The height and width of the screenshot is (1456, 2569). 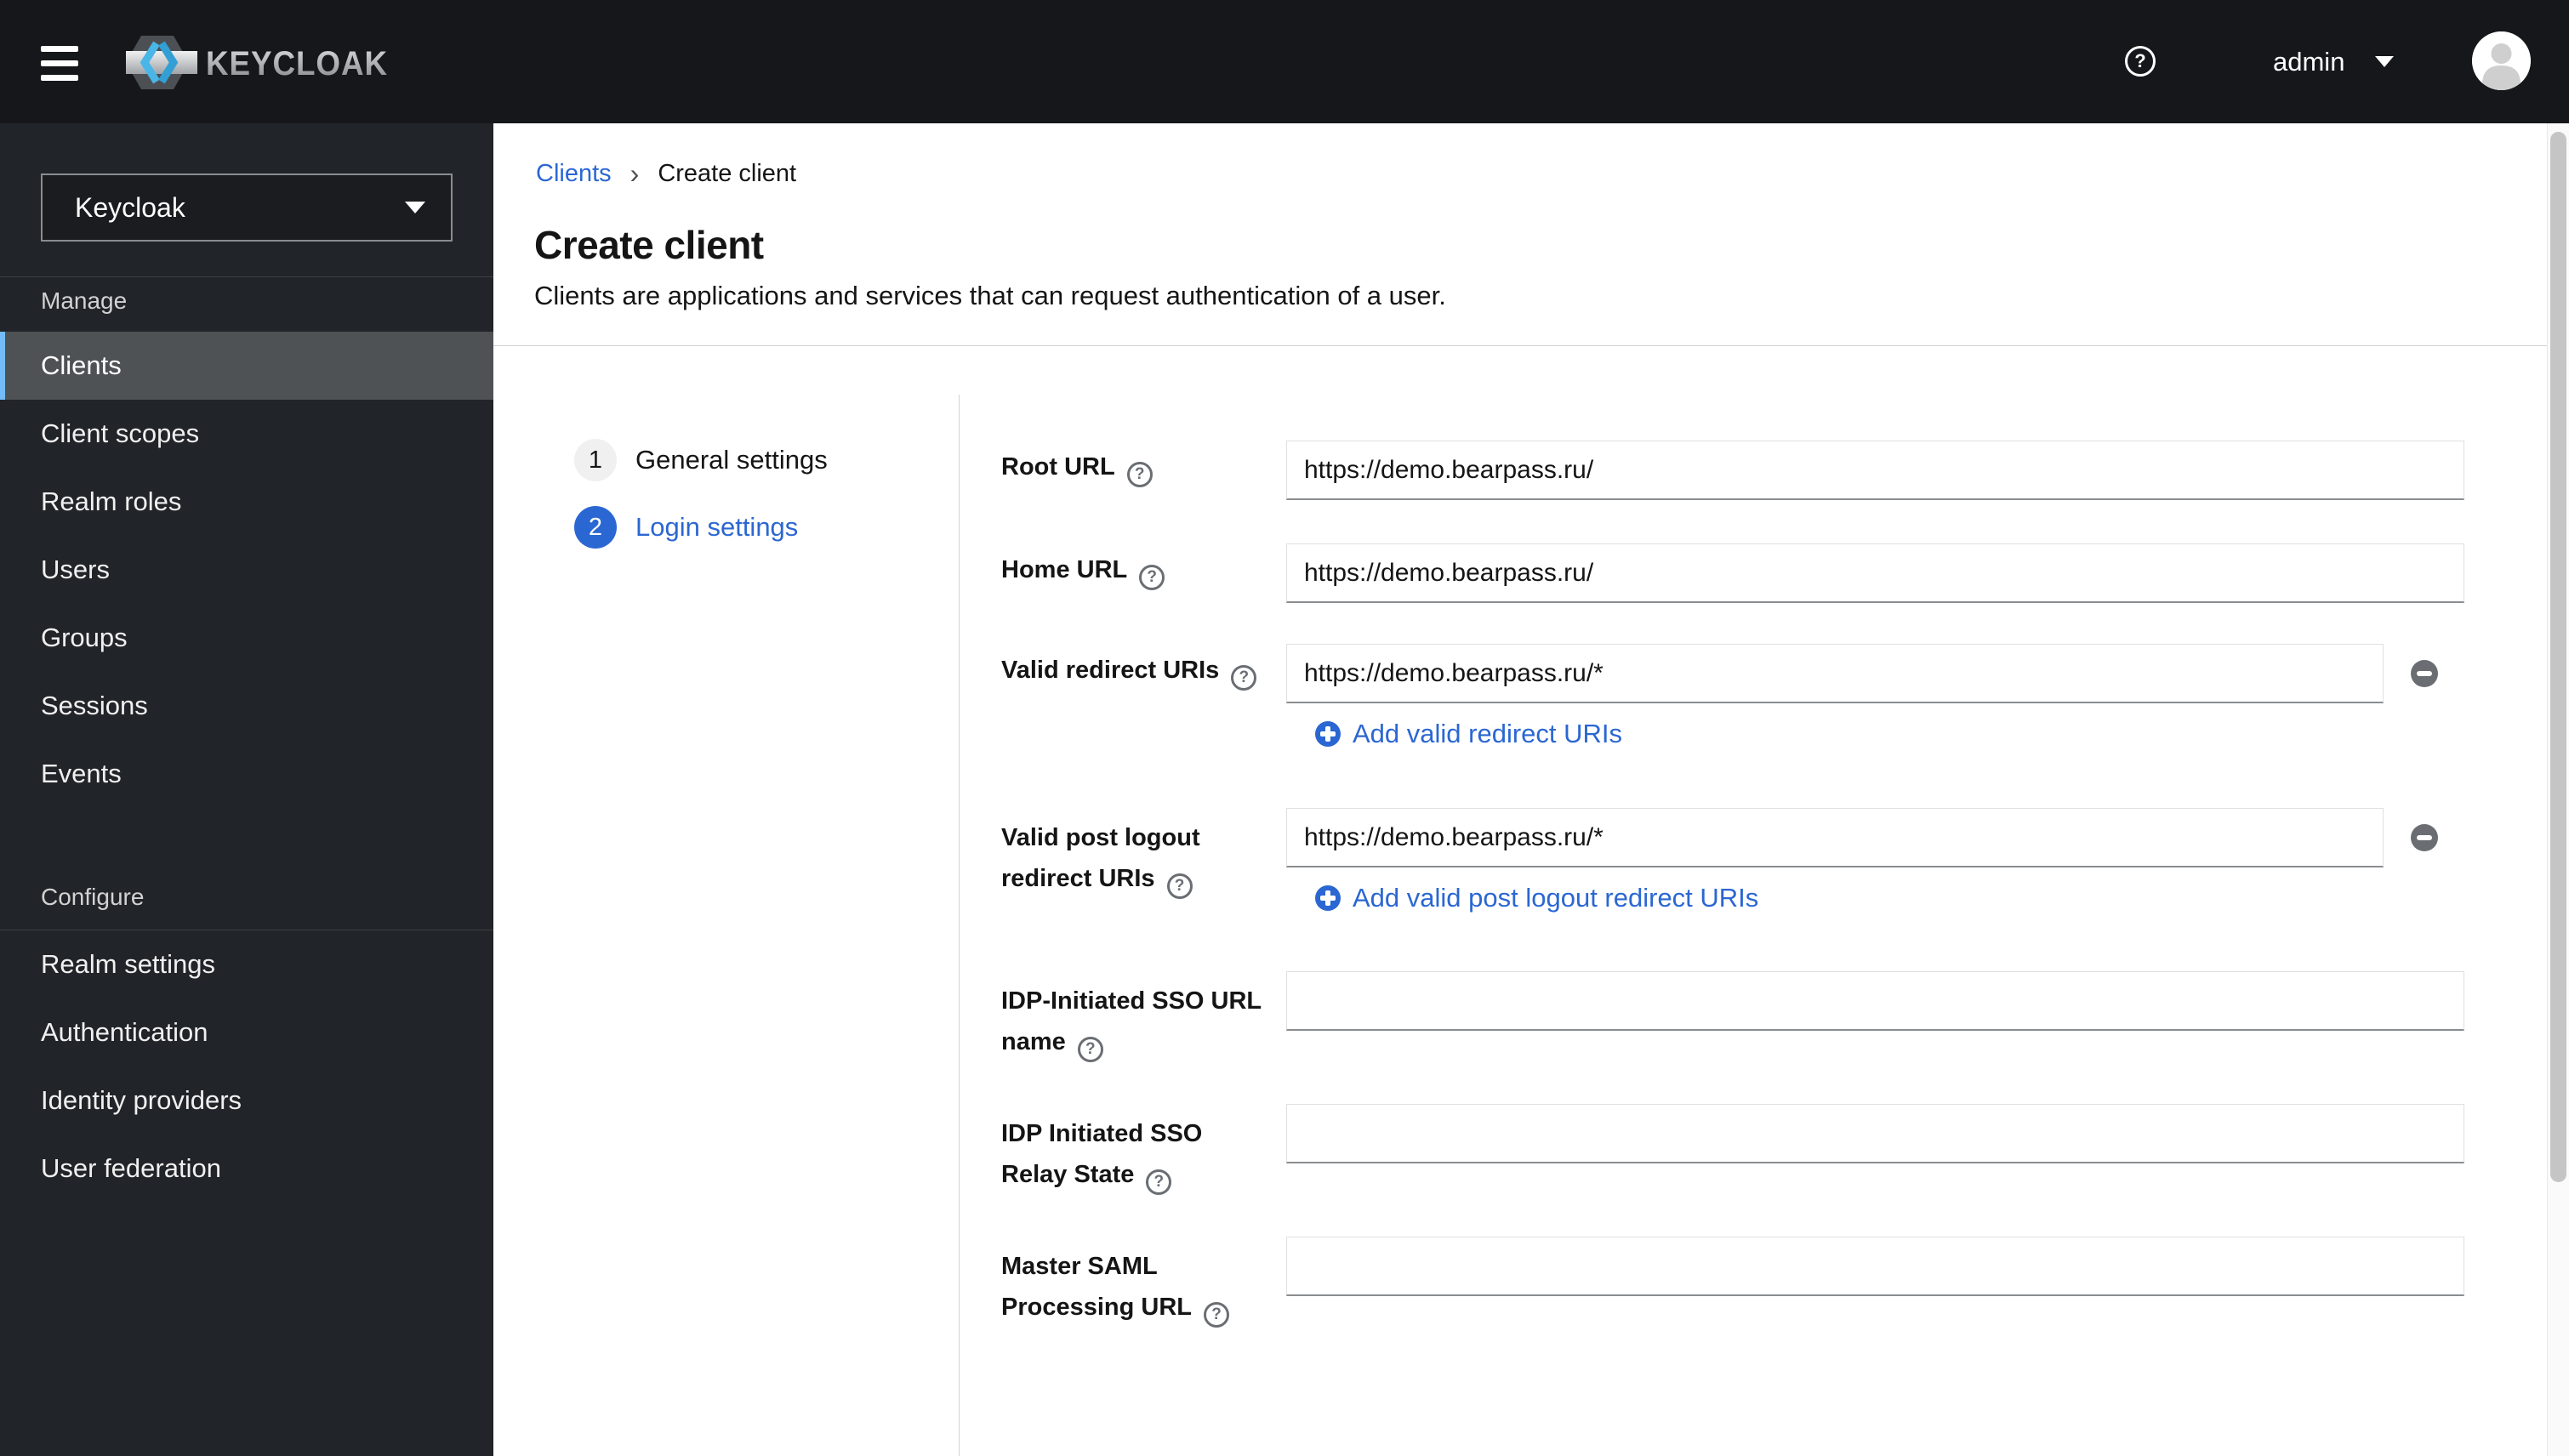 I want to click on realm-selector: Keycloak, so click(x=247, y=207).